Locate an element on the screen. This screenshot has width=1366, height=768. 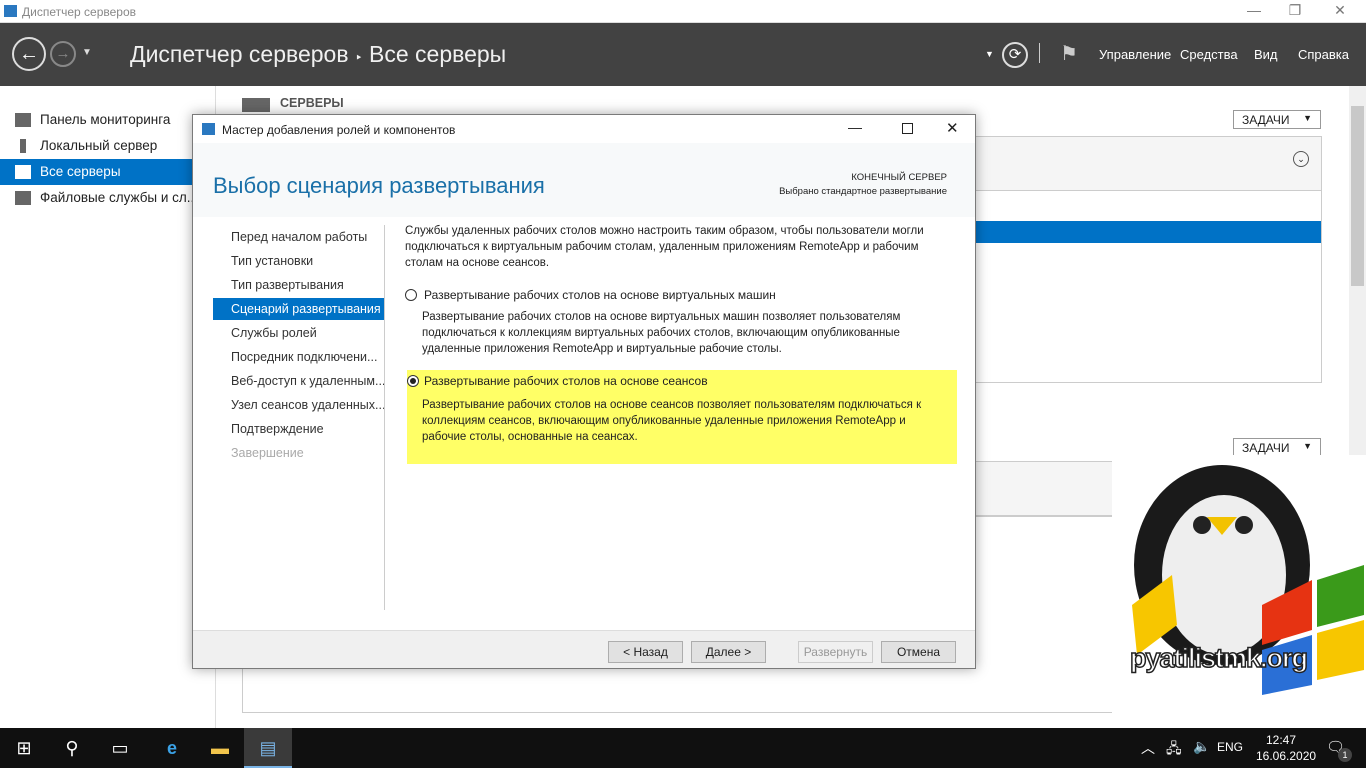
section-title: СЕРВЕРЫ is located at coordinates (312, 103).